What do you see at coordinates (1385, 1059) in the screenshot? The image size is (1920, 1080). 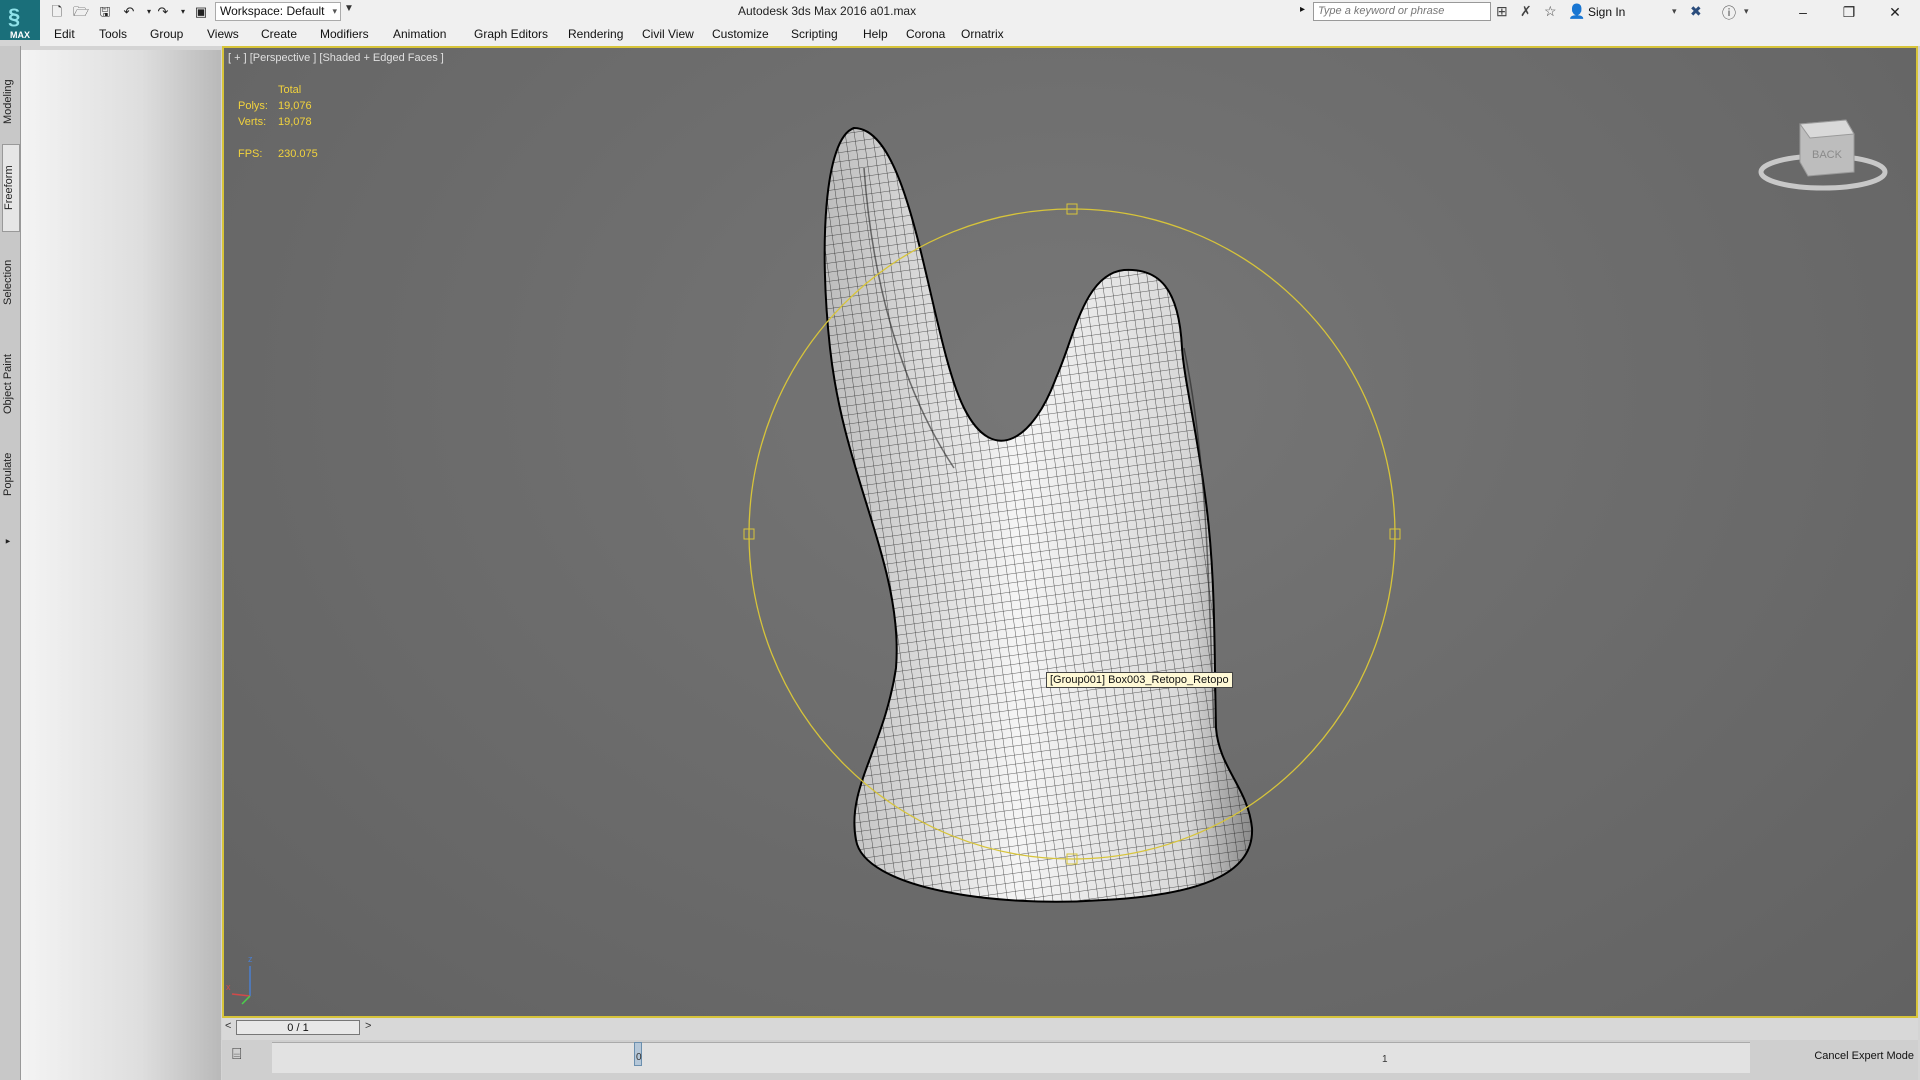 I see `frame-tick-1: 1` at bounding box center [1385, 1059].